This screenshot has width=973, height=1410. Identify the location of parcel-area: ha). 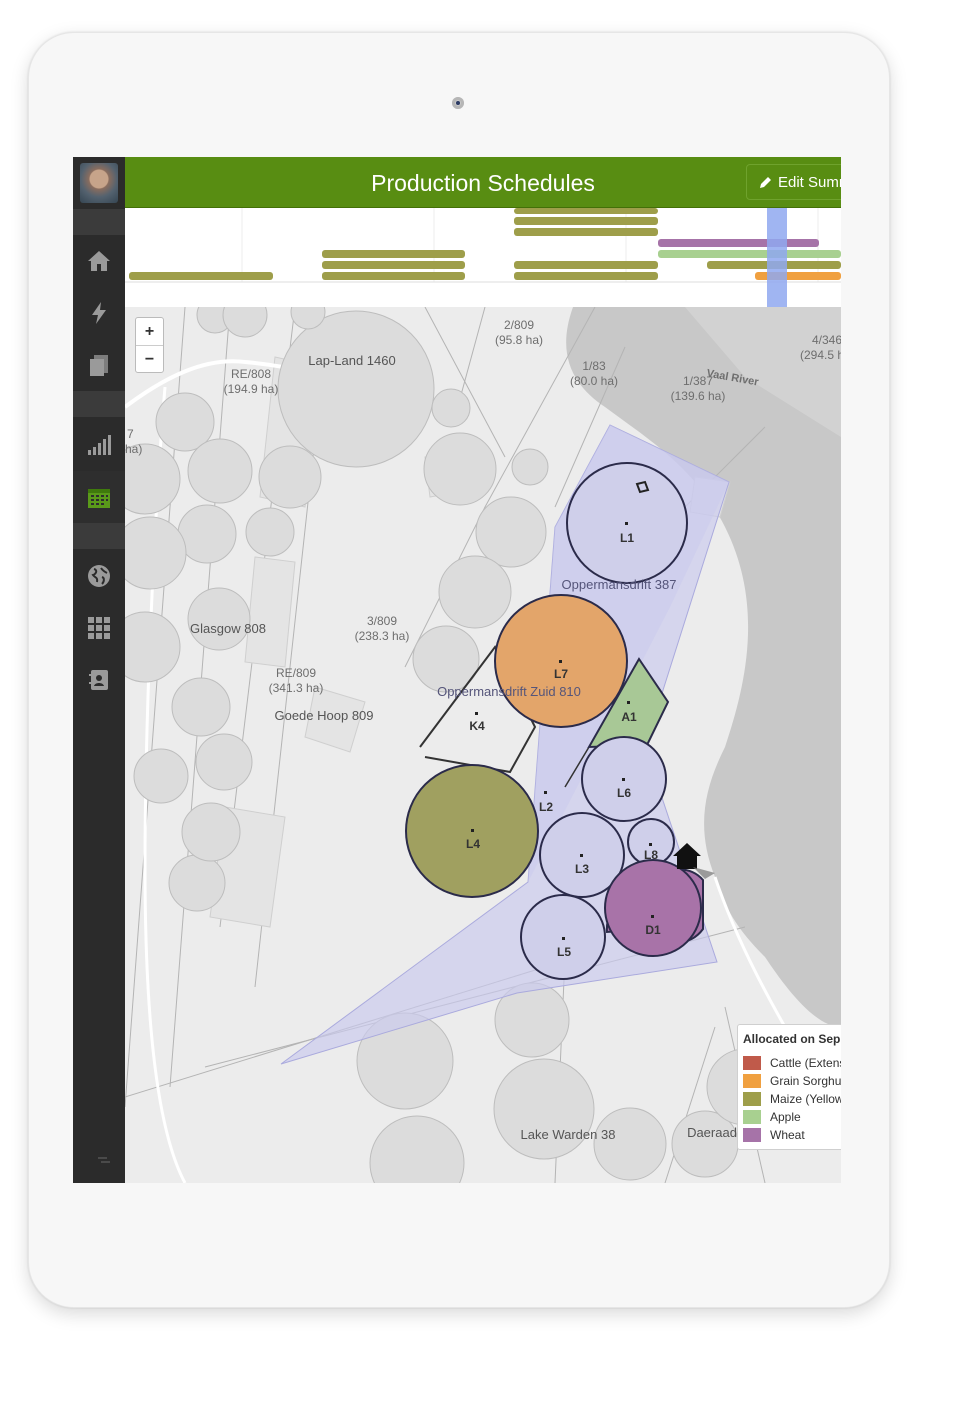
(133, 449).